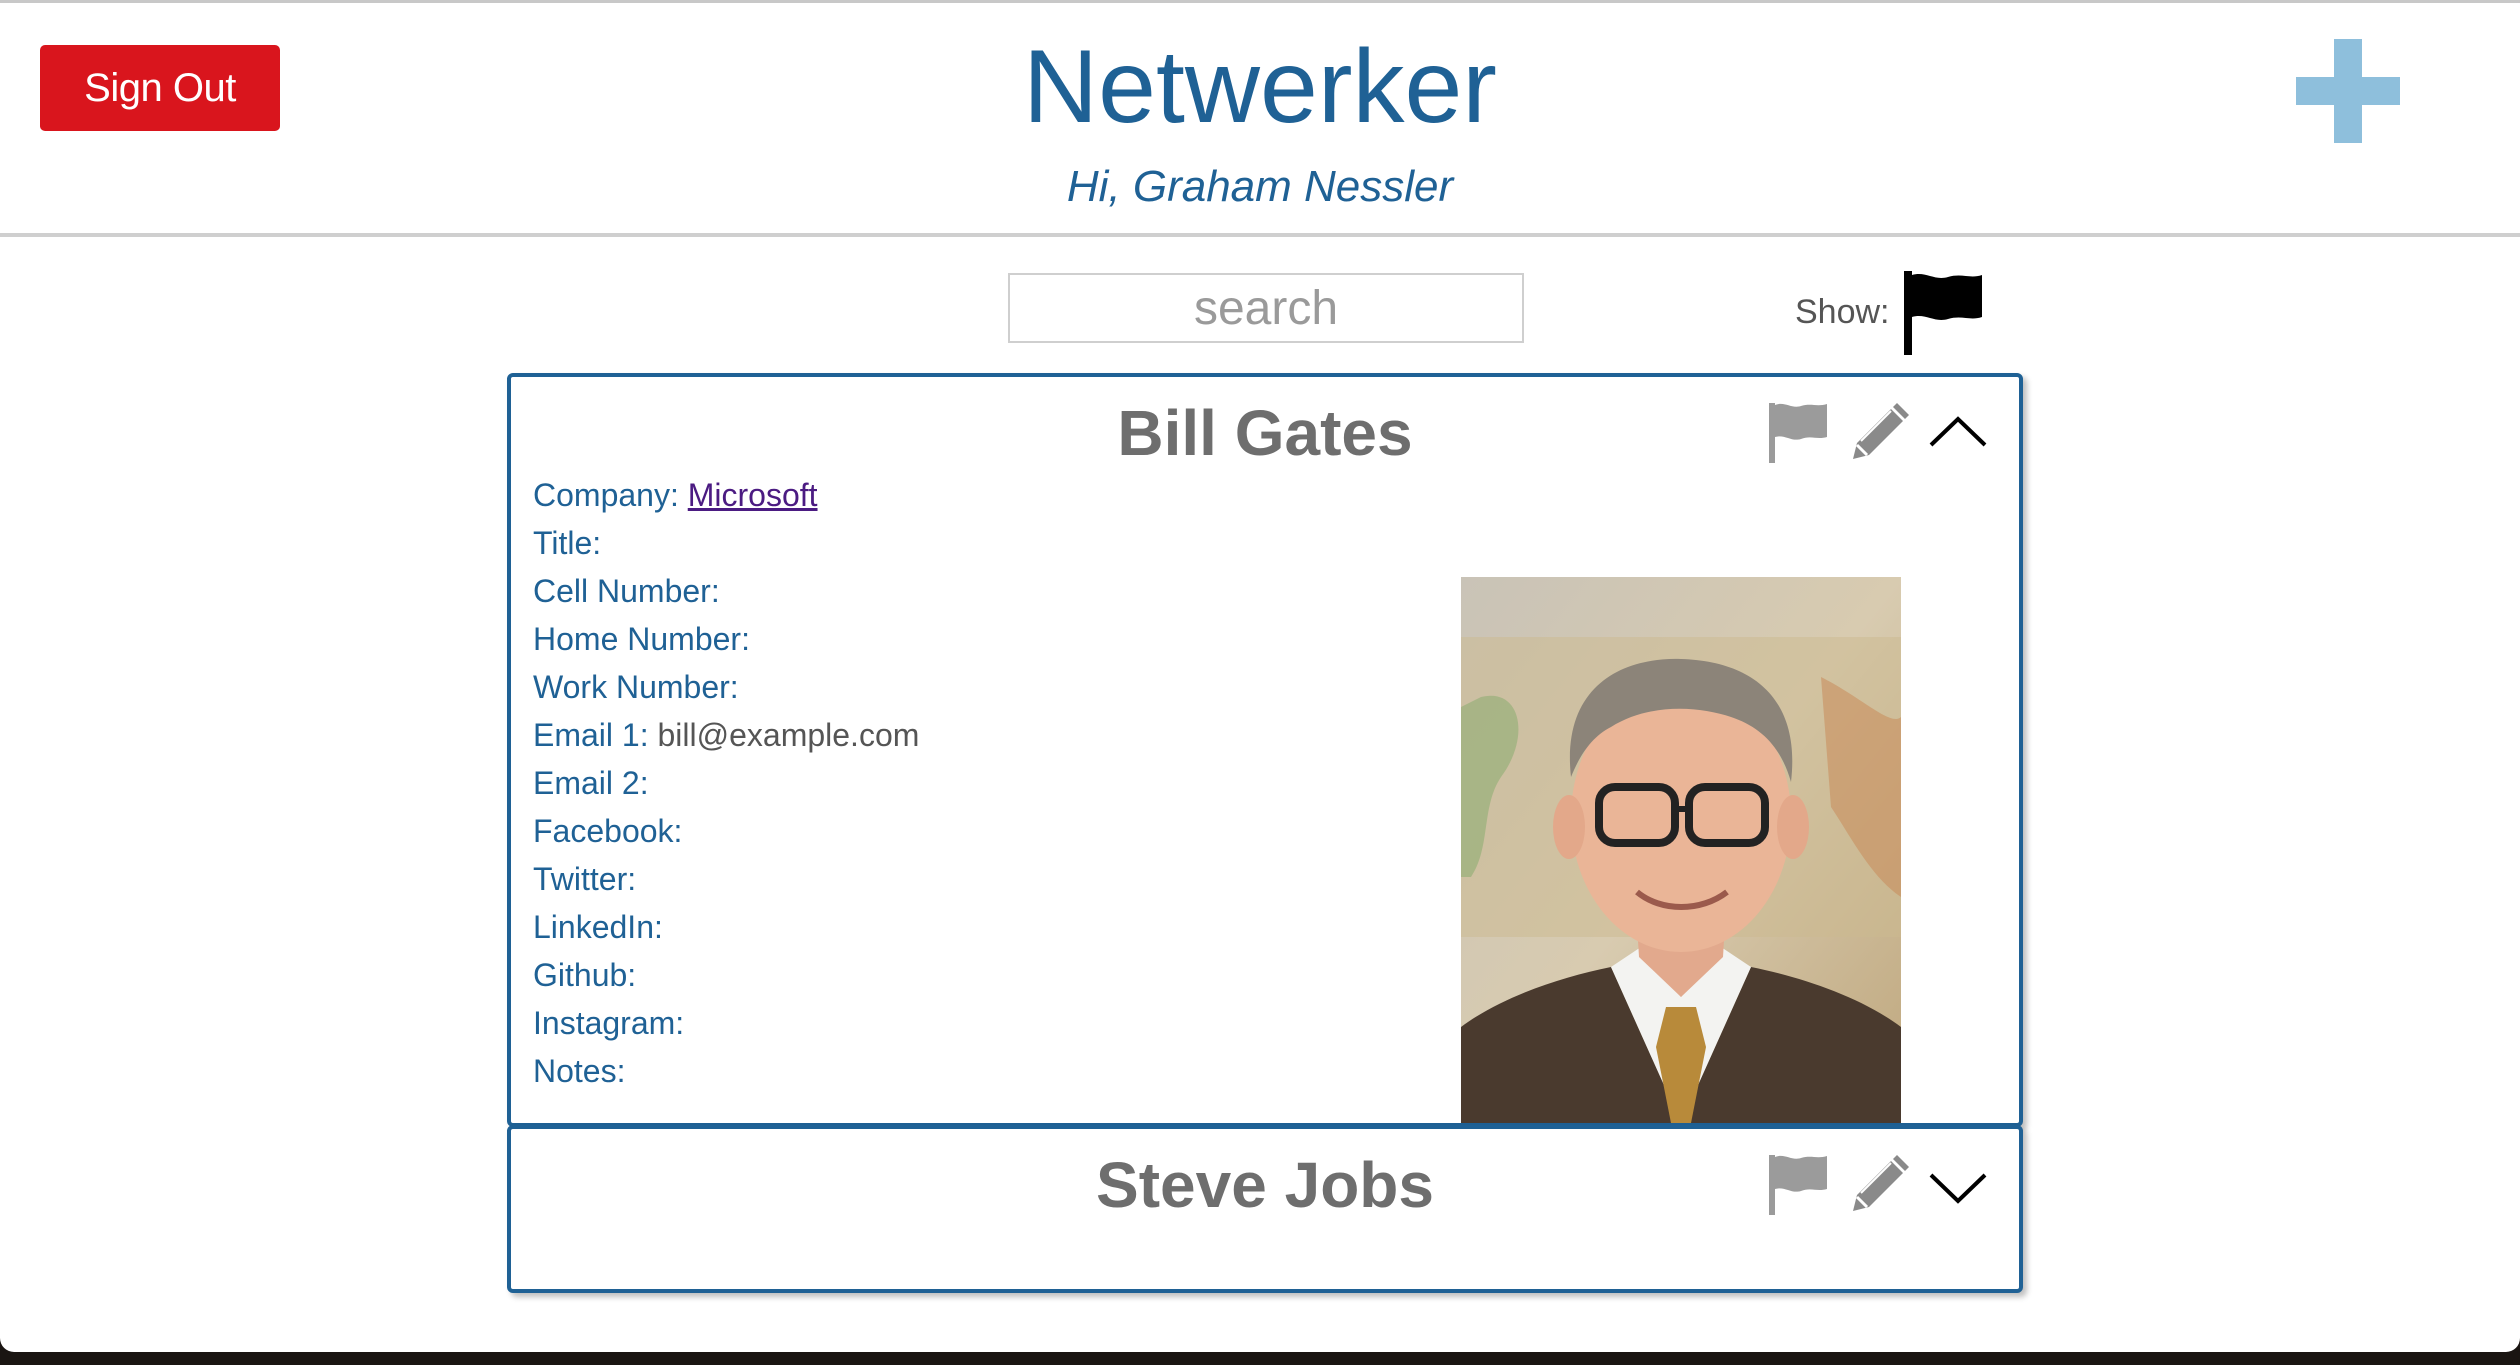  Describe the element at coordinates (579, 1071) in the screenshot. I see `field-notes: Notes:` at that location.